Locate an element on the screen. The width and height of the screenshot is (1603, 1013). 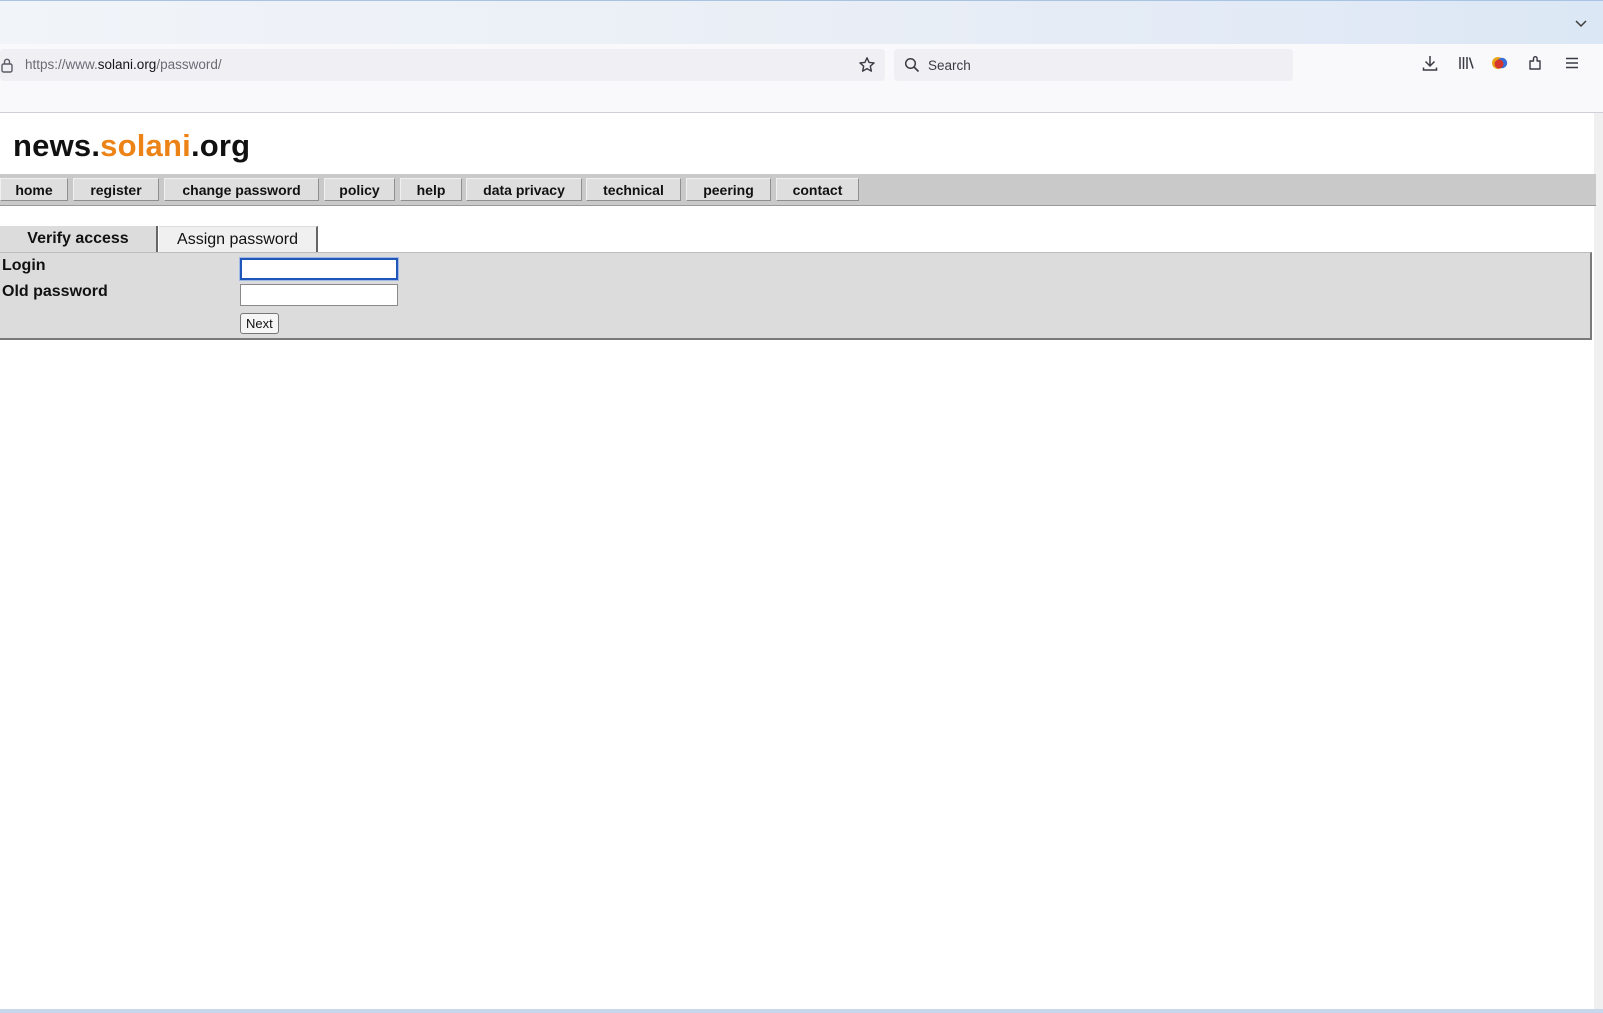
nav-item-help: help is located at coordinates (431, 189).